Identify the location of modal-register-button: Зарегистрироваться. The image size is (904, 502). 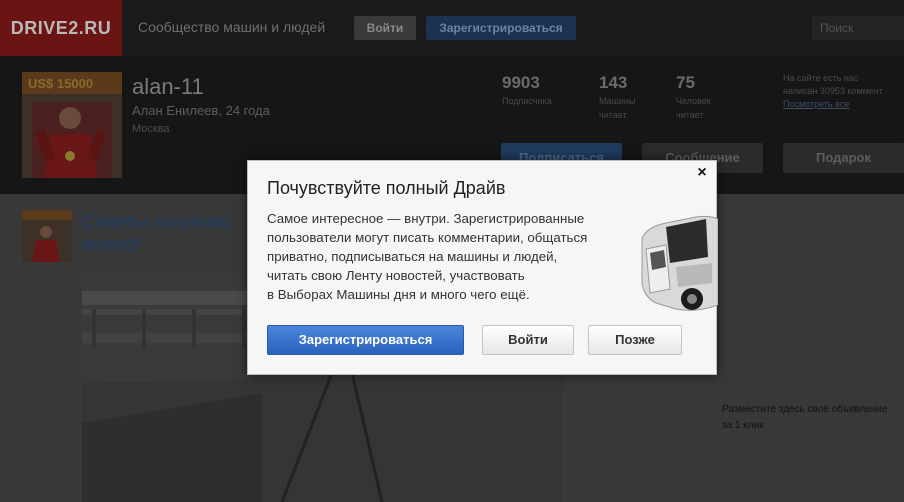
(365, 340).